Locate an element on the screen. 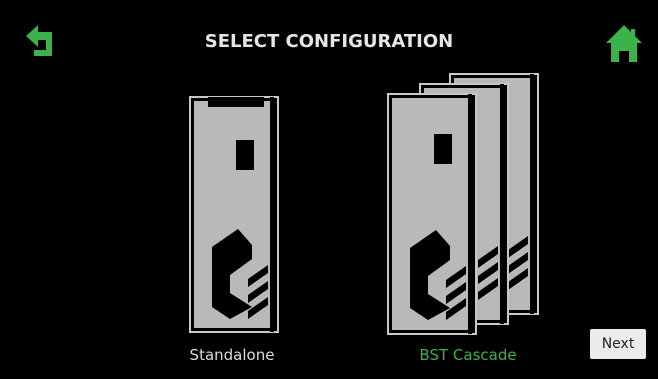 This screenshot has width=658, height=379. standalone-unit-icon is located at coordinates (234, 214).